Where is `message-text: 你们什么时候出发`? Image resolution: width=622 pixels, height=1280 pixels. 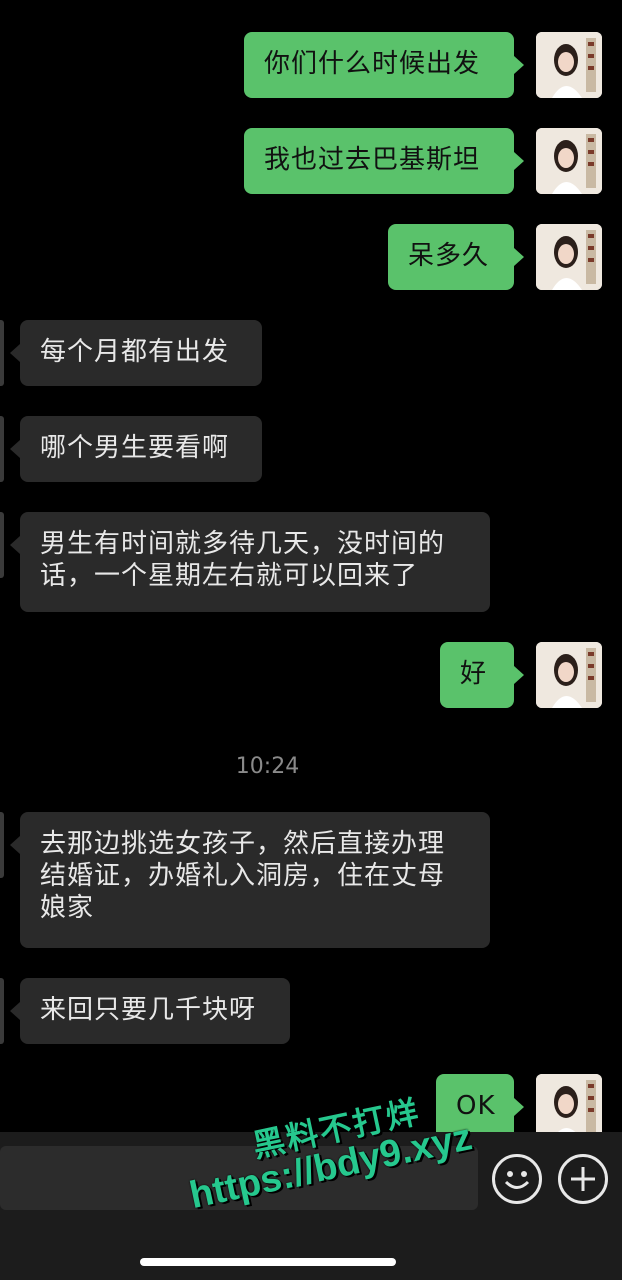
message-text: 你们什么时候出发 is located at coordinates (372, 64).